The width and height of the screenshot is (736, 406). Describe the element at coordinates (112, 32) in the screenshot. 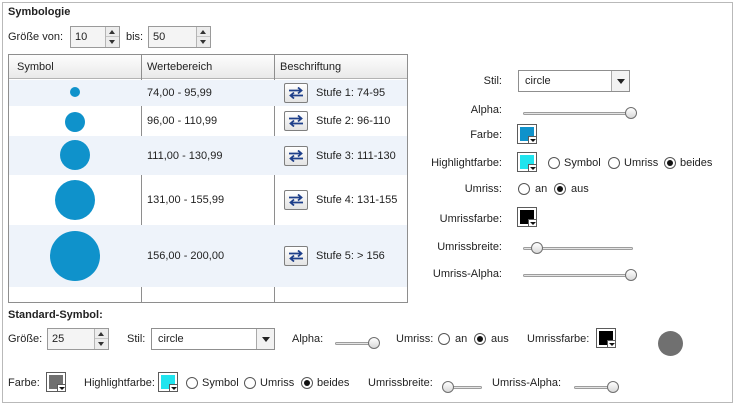

I see `size-from-up-button` at that location.